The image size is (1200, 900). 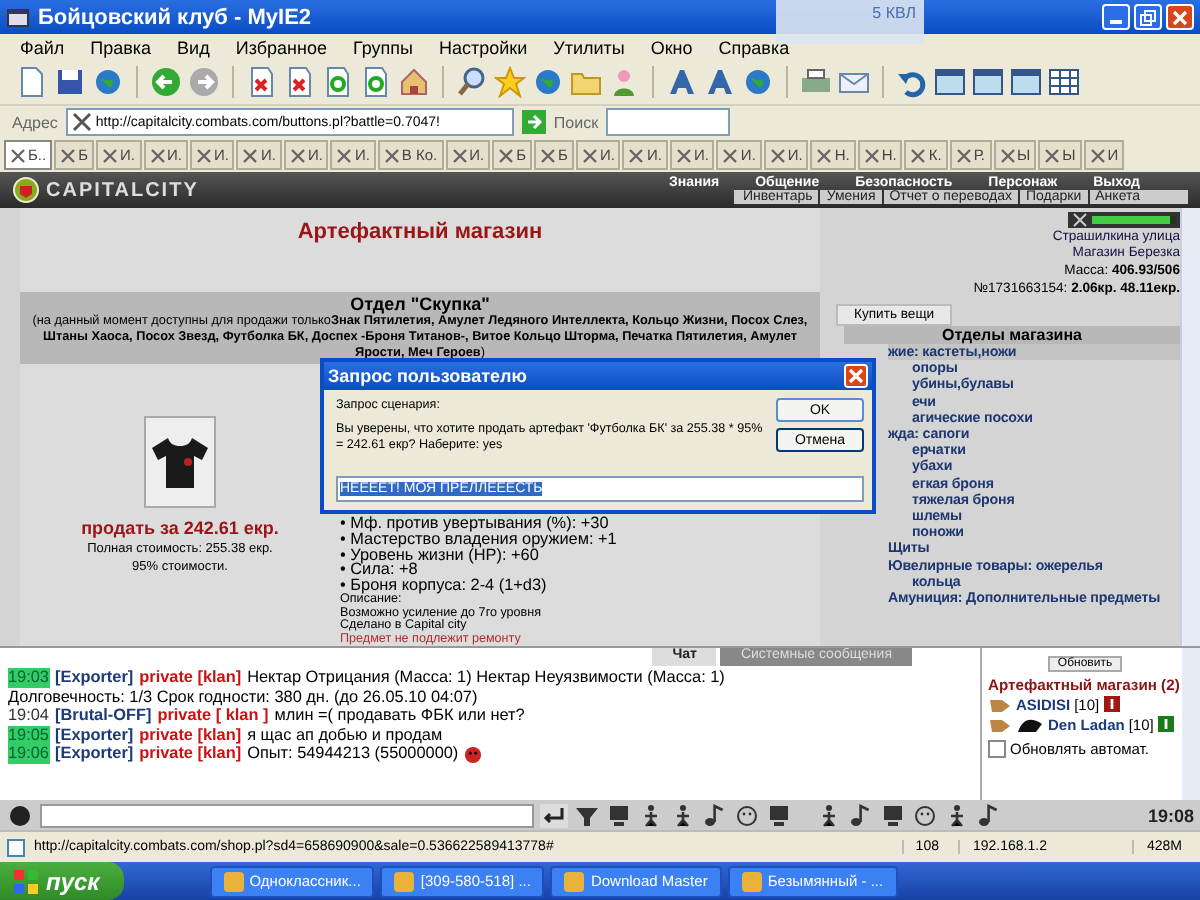 I want to click on department-title: Отдел "Скупка", so click(x=420, y=304).